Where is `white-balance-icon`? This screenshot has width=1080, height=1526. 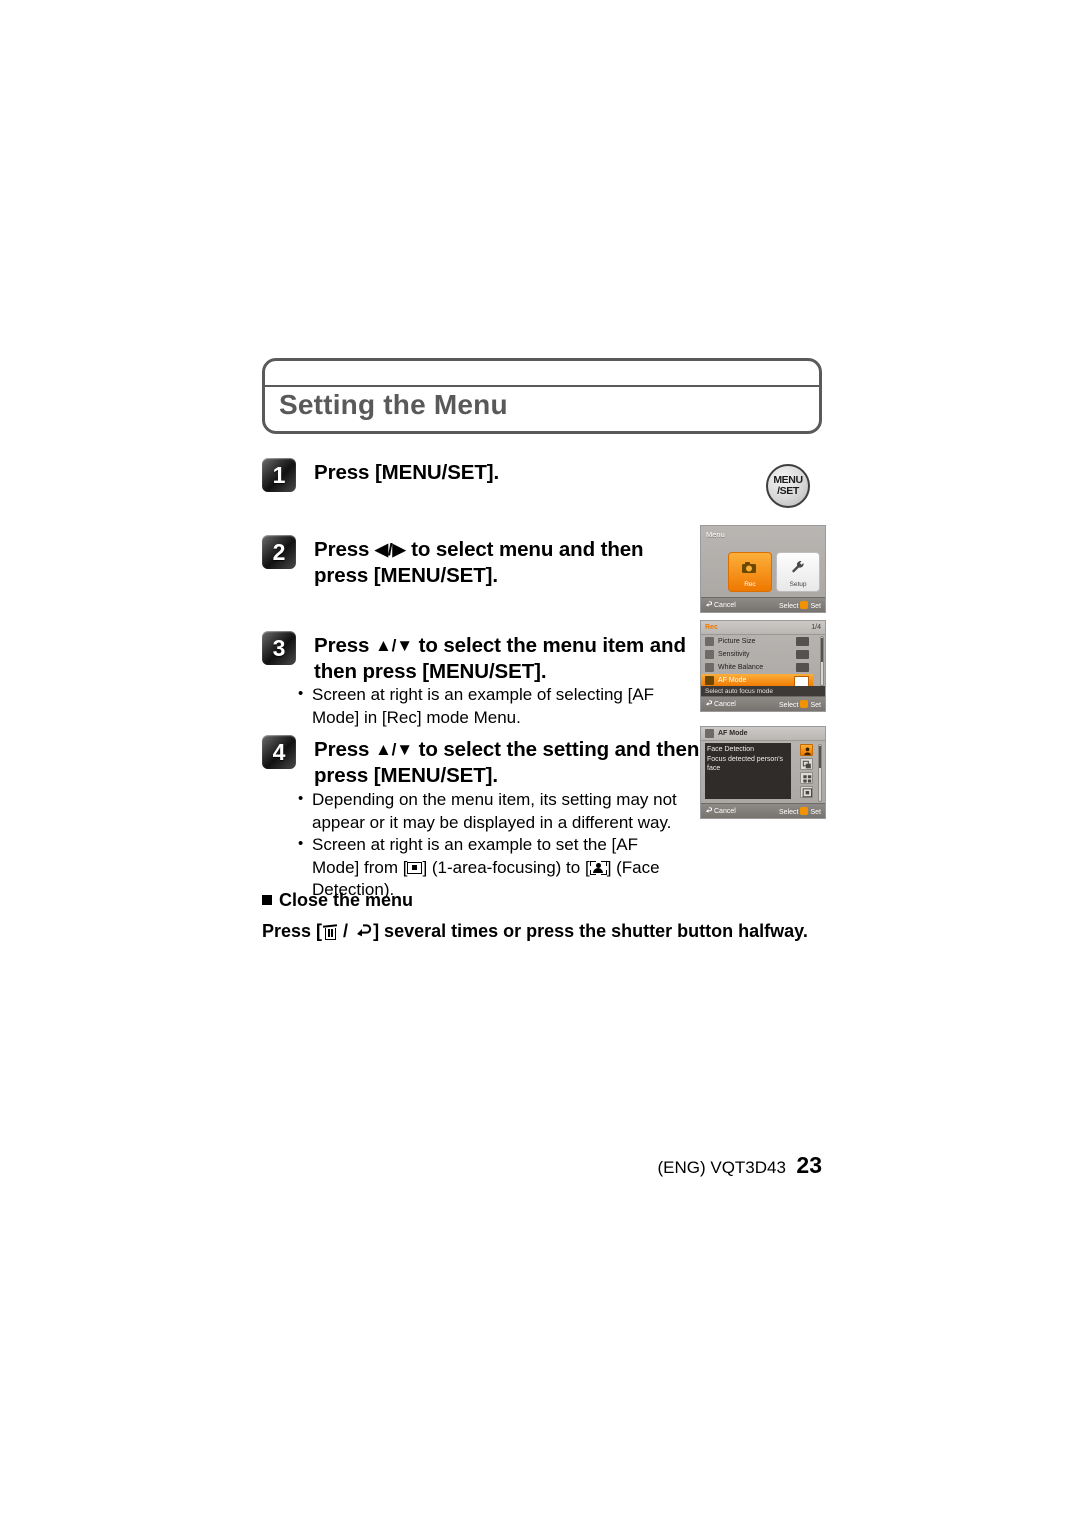
white-balance-icon is located at coordinates (709, 667).